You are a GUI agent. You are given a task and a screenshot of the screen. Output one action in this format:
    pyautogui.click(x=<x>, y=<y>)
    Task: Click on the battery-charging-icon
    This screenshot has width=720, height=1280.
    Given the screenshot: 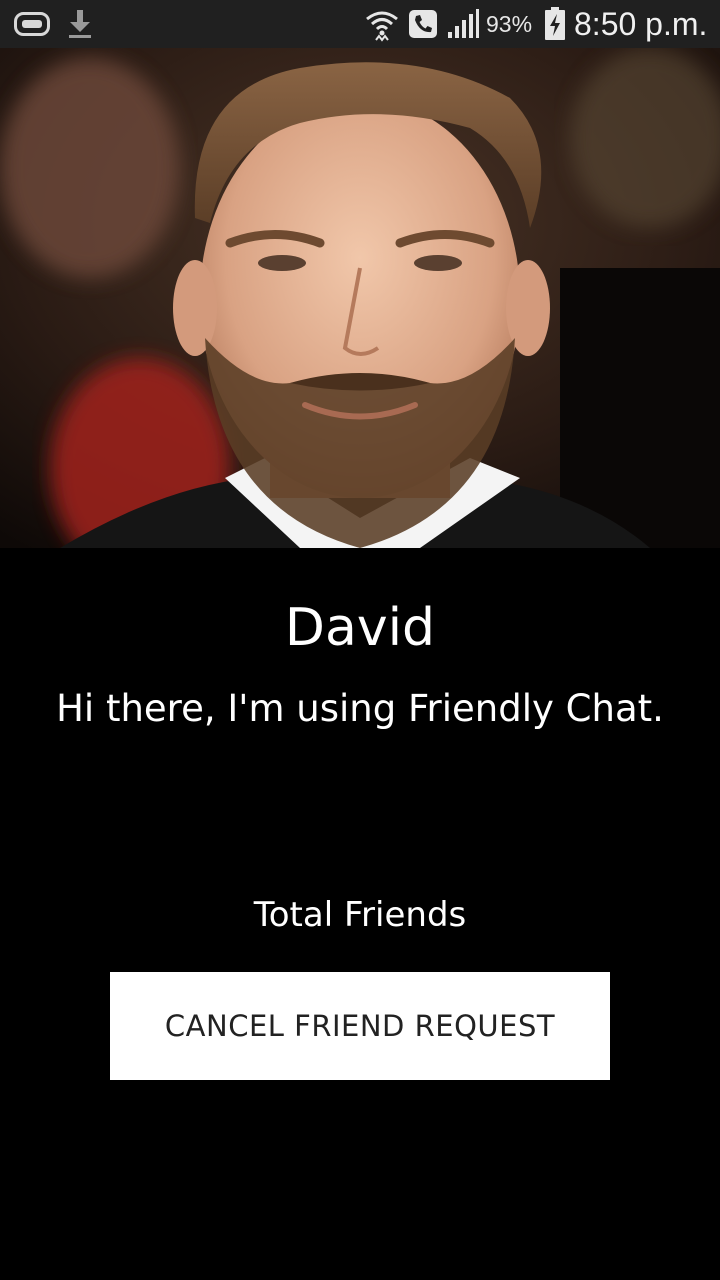 What is the action you would take?
    pyautogui.click(x=555, y=24)
    